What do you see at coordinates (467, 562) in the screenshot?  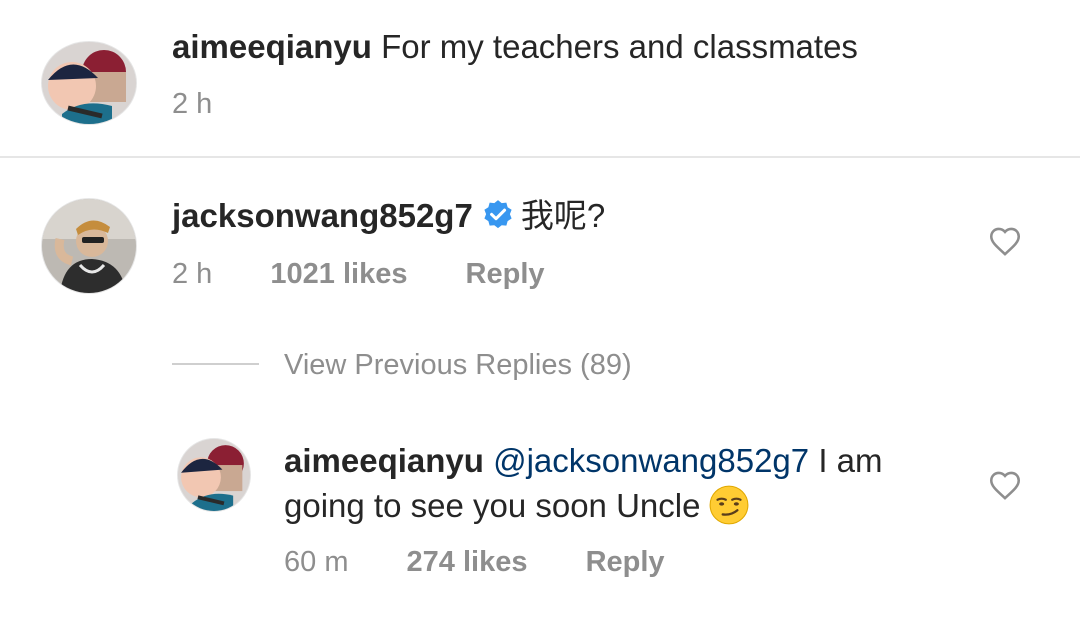 I see `reply-1-likes: 274 likes` at bounding box center [467, 562].